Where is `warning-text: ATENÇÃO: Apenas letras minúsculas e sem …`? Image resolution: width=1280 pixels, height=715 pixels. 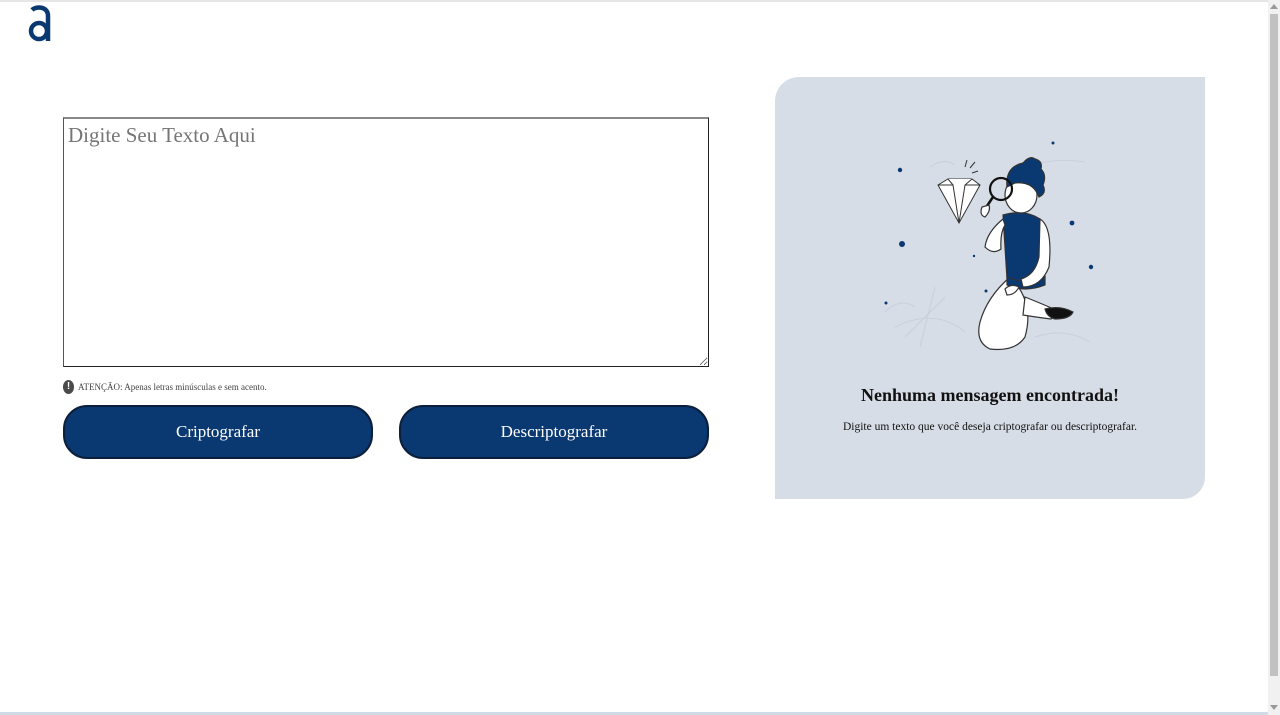
warning-text: ATENÇÃO: Apenas letras minúsculas e sem … is located at coordinates (172, 387).